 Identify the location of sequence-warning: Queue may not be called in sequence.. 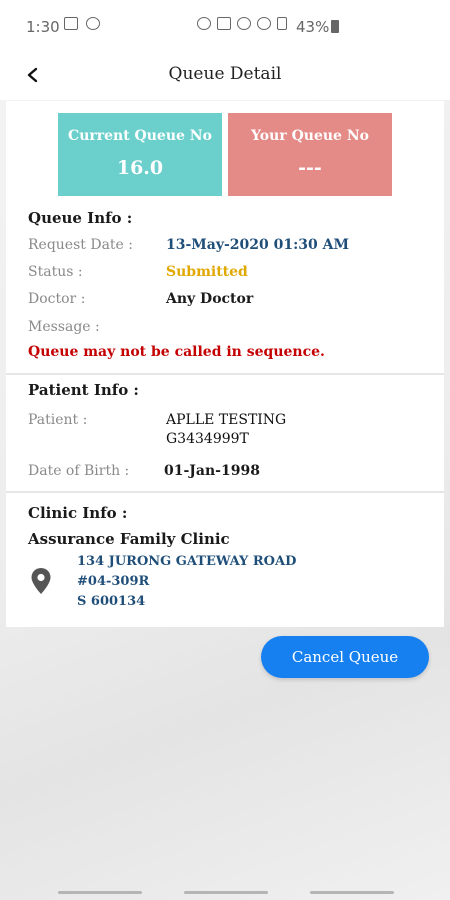
(176, 352).